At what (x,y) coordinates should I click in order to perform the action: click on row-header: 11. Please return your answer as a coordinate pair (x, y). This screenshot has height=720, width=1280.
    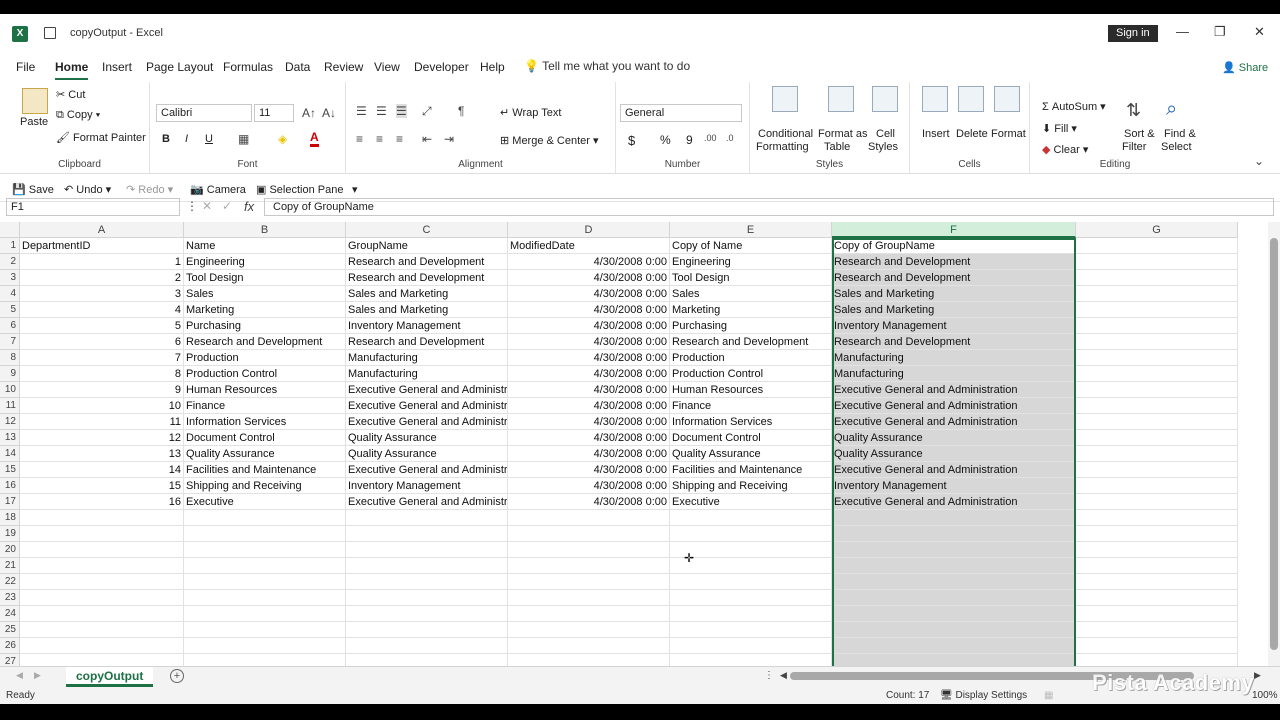
    Looking at the image, I should click on (10, 406).